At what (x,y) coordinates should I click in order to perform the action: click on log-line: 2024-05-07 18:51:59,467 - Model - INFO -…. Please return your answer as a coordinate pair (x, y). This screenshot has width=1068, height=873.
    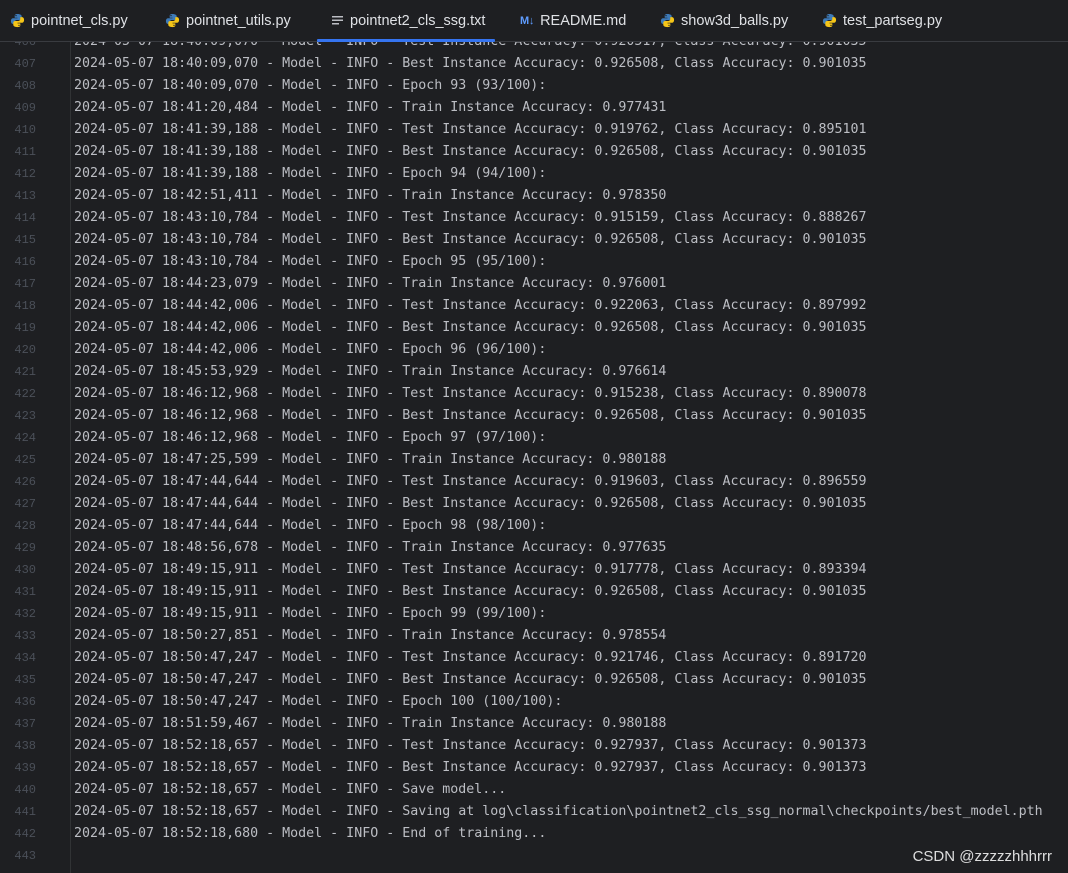
    Looking at the image, I should click on (370, 724).